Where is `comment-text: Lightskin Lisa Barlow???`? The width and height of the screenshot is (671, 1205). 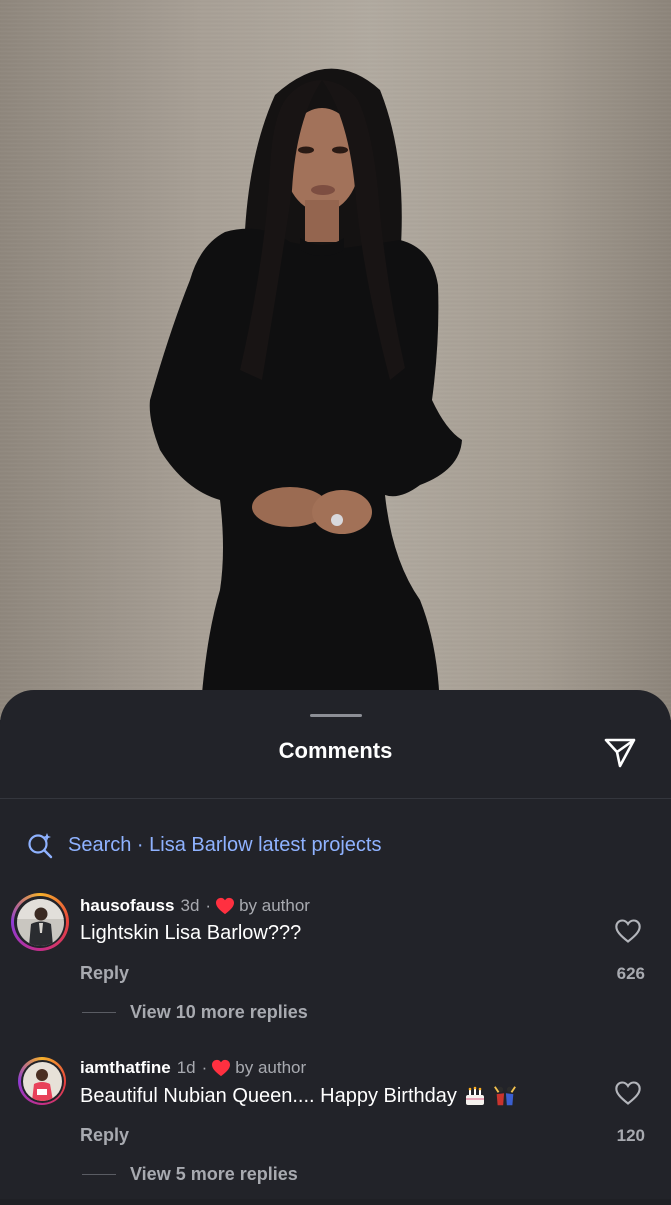 comment-text: Lightskin Lisa Barlow??? is located at coordinates (190, 933).